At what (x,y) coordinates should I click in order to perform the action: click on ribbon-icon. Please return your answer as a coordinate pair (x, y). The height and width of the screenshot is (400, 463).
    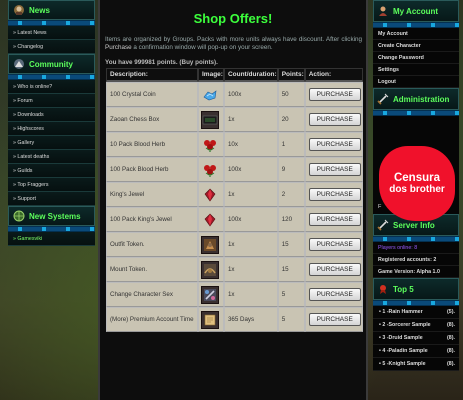
    Looking at the image, I should click on (383, 289).